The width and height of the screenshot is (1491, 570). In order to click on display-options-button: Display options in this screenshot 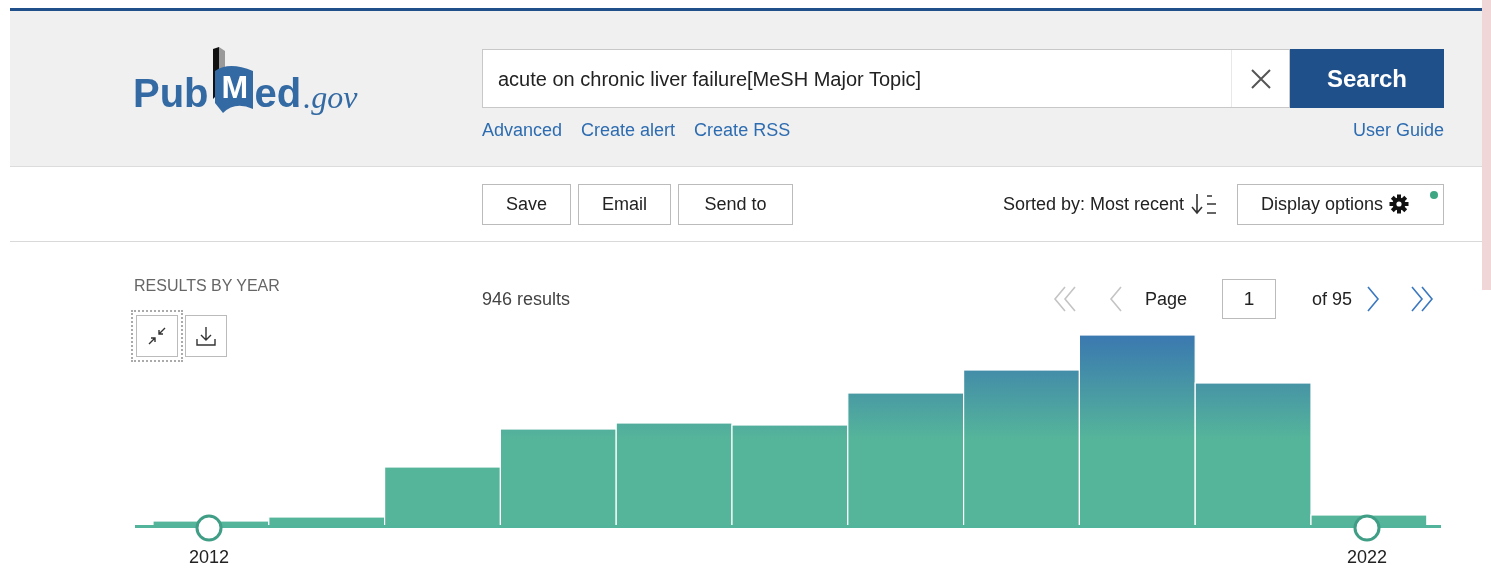, I will do `click(1340, 204)`.